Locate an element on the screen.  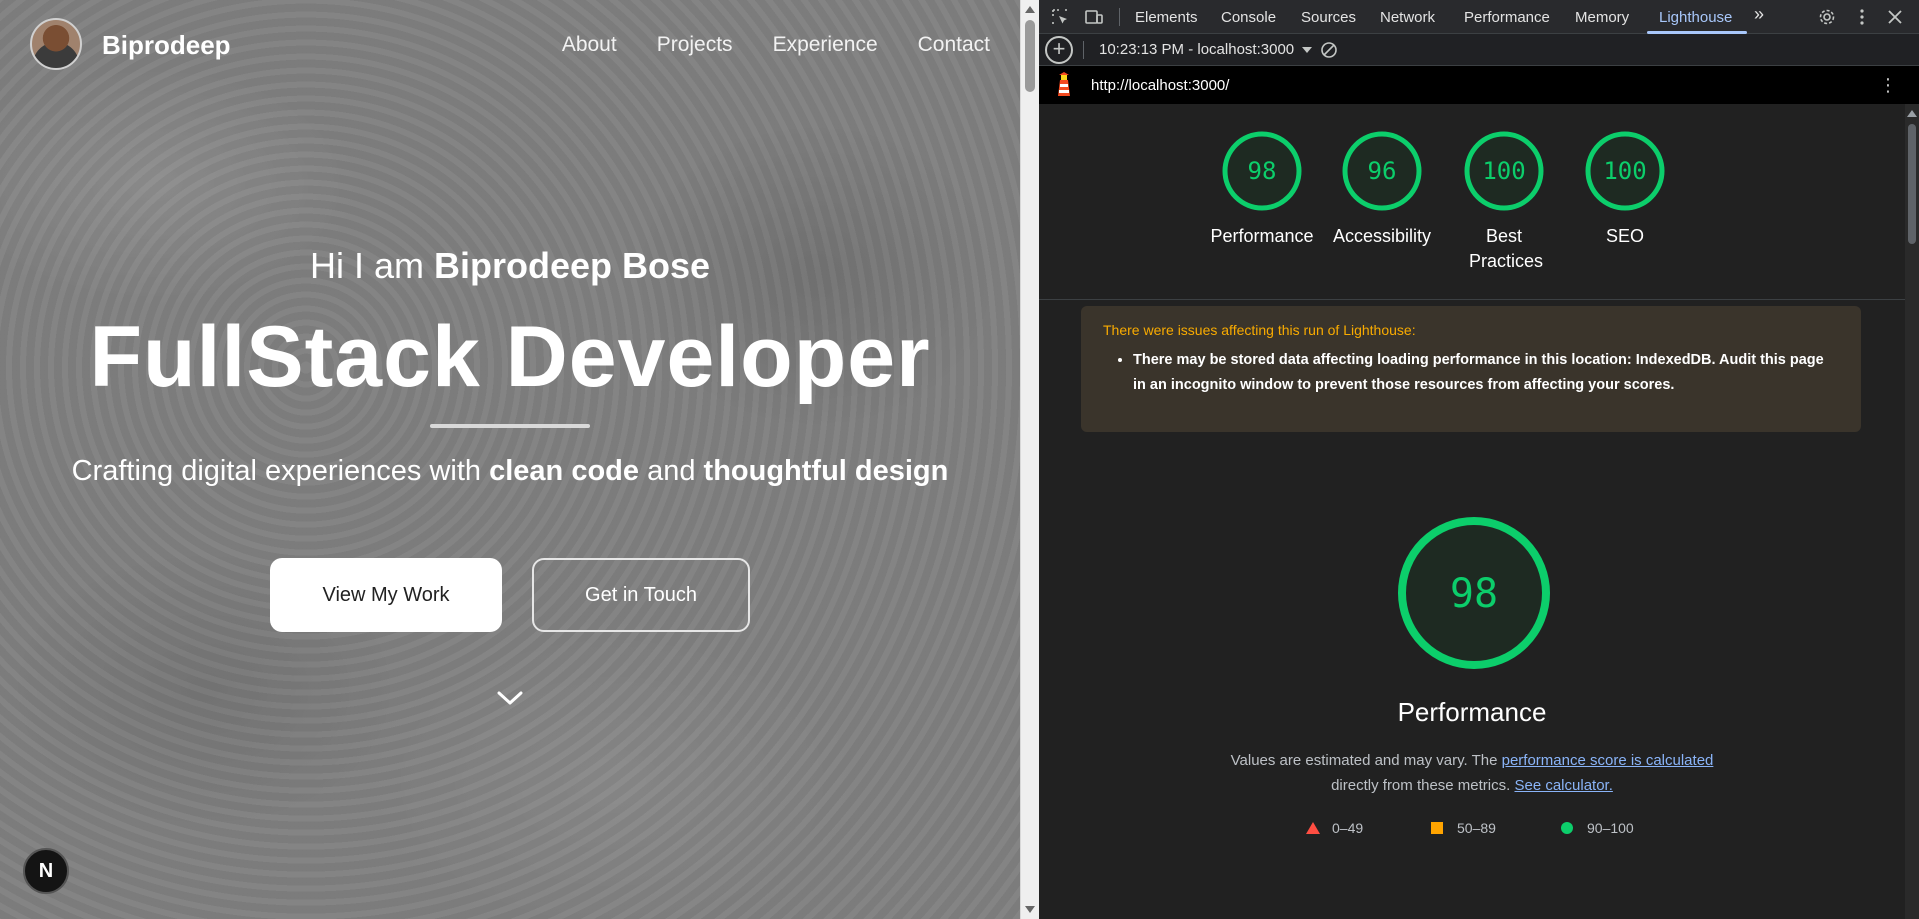
close-icon is located at coordinates (1895, 17).